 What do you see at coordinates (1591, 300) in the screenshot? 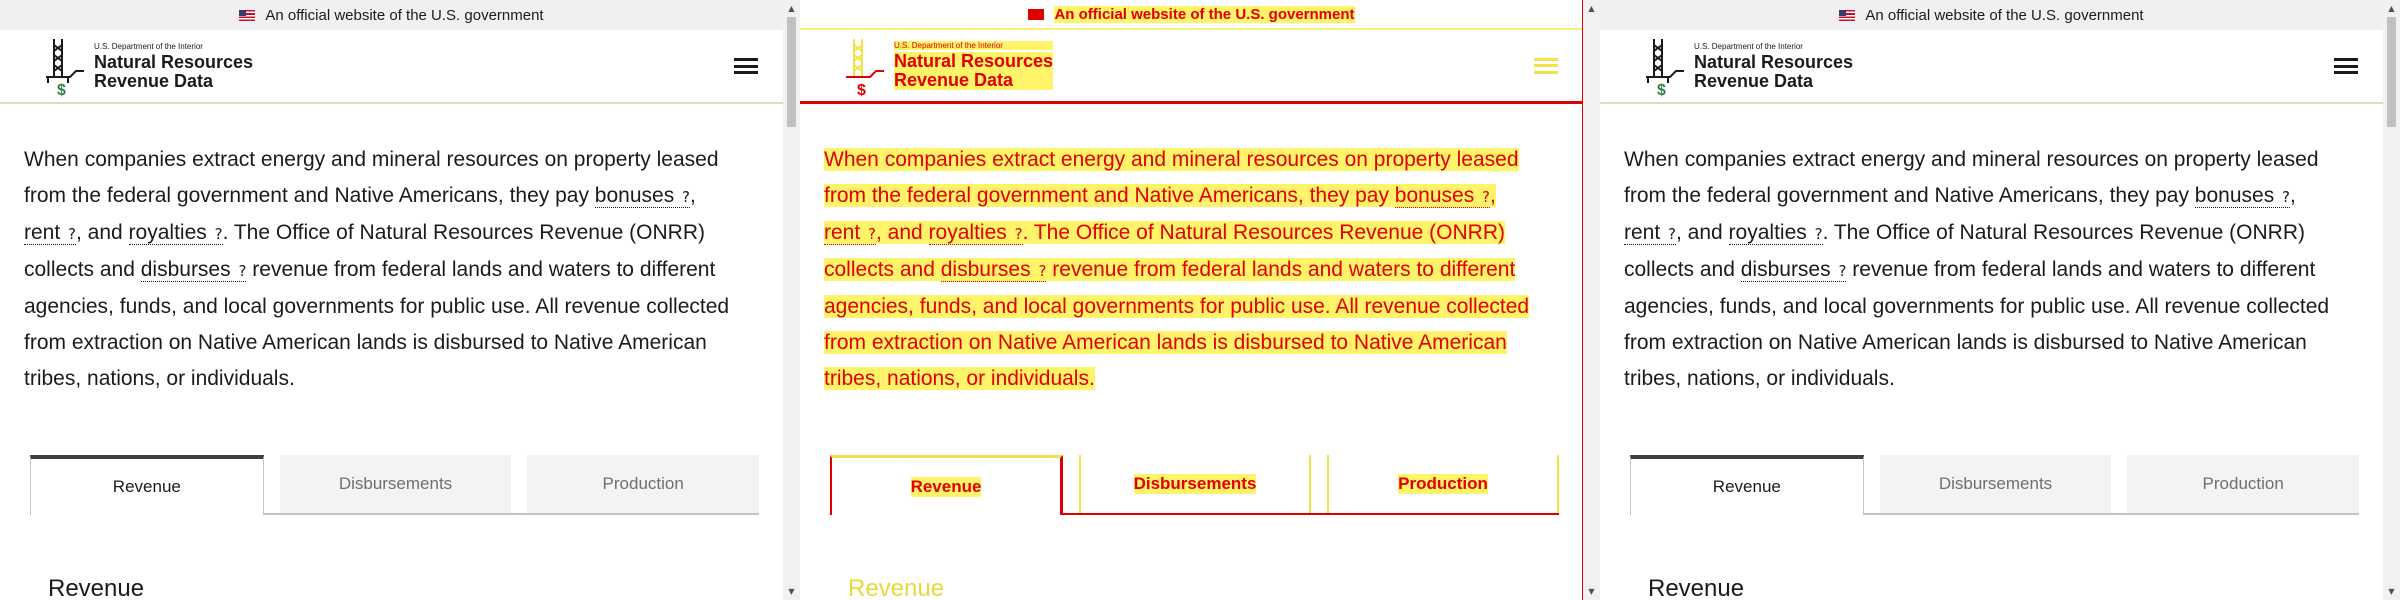
I see `scrollbar-diff: ▲ ▼` at bounding box center [1591, 300].